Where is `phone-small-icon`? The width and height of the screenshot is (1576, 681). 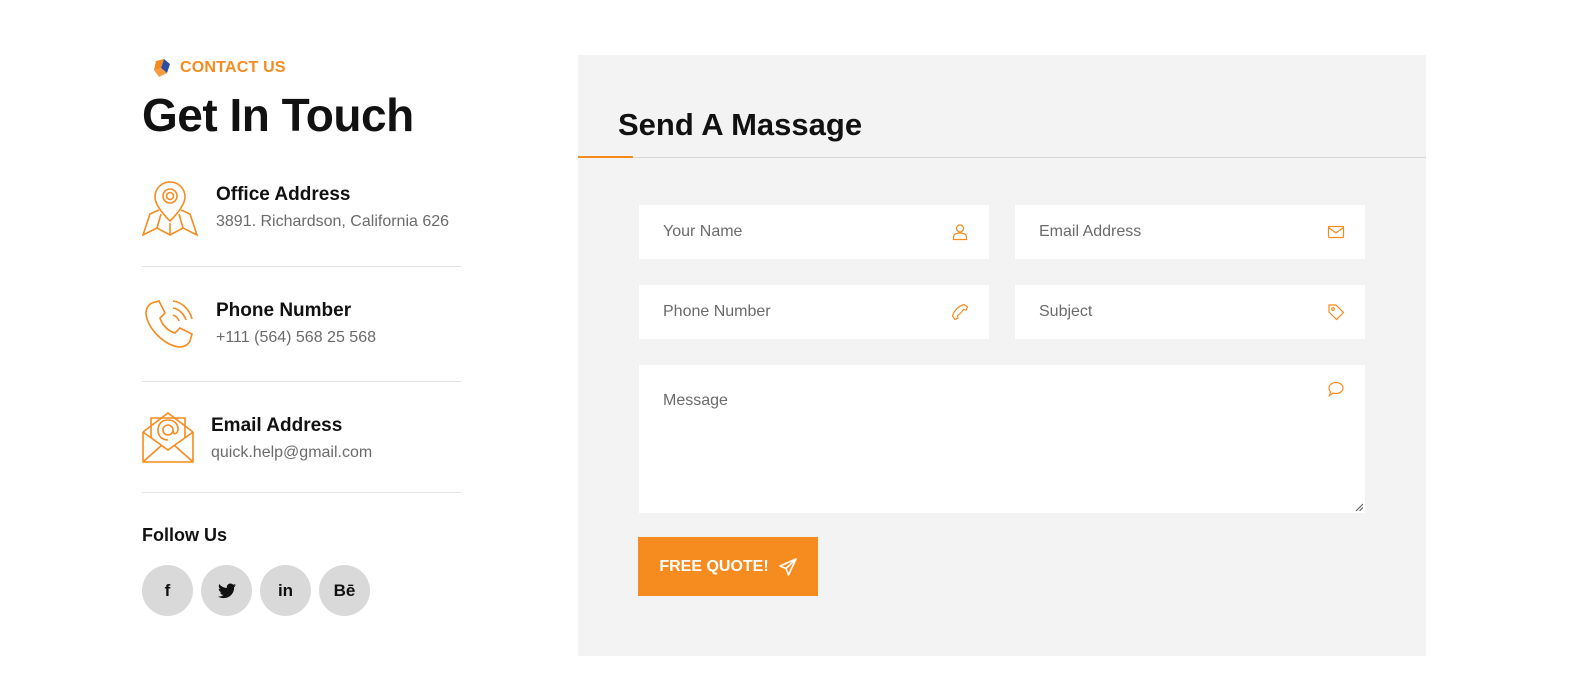 phone-small-icon is located at coordinates (960, 312).